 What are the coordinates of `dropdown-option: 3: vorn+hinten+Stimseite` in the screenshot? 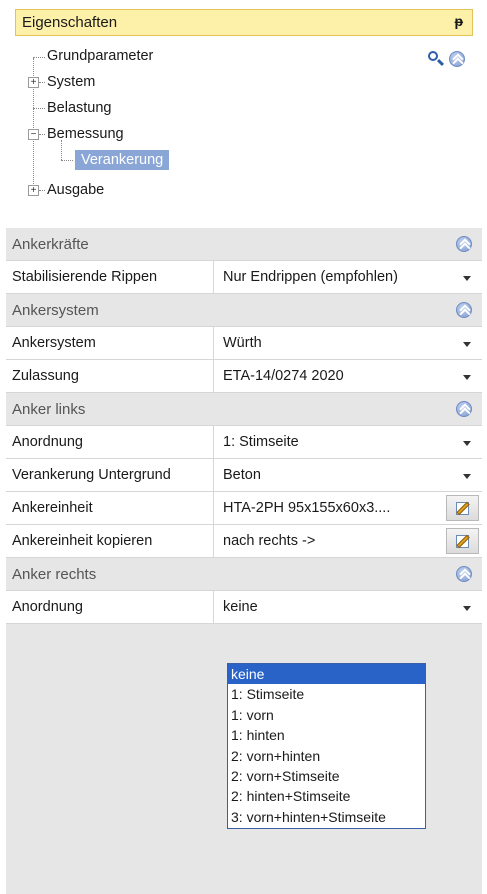 It's located at (326, 817).